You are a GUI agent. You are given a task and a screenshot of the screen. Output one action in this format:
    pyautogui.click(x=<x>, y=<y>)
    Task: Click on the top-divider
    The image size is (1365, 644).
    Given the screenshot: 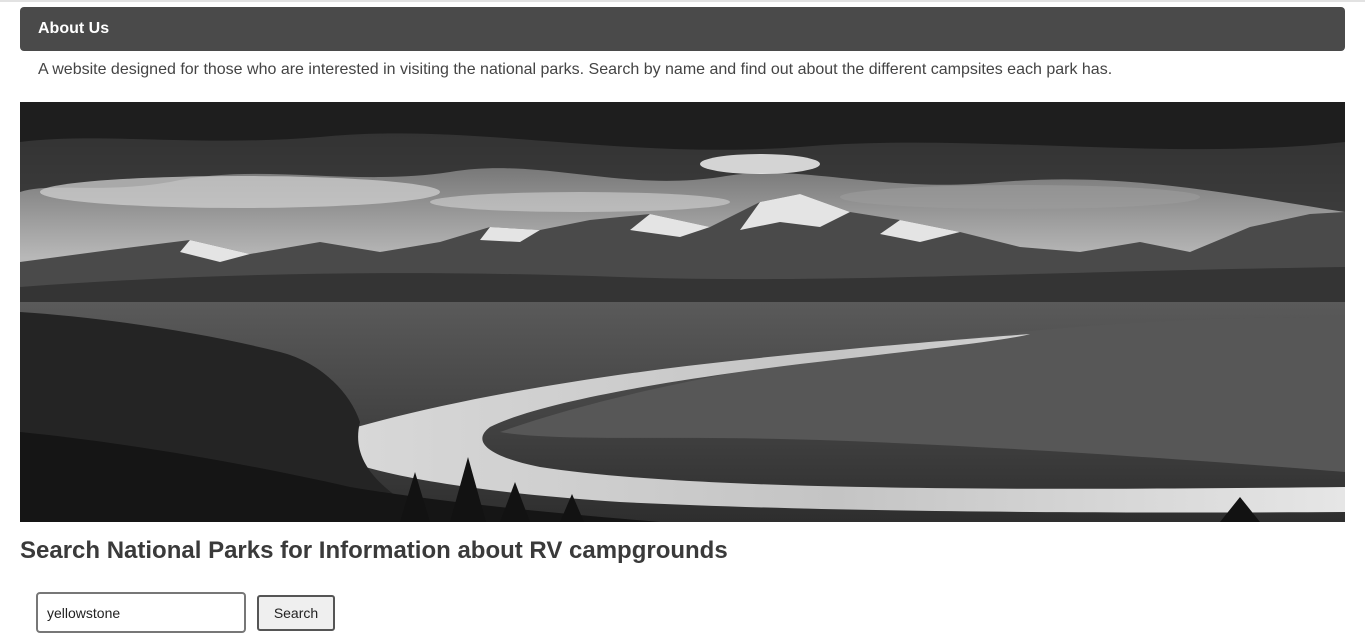 What is the action you would take?
    pyautogui.click(x=682, y=1)
    